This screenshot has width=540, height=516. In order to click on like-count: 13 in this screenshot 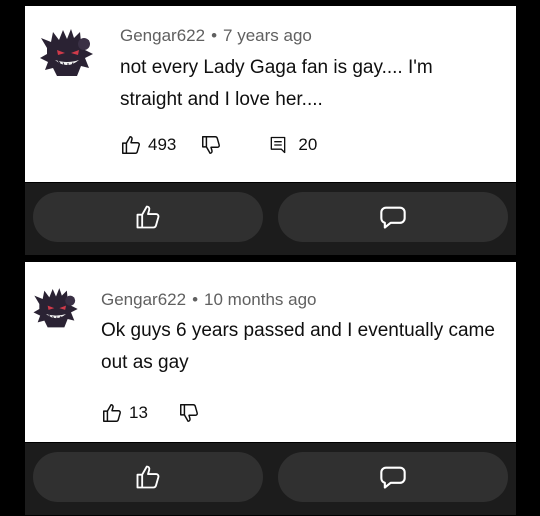, I will do `click(138, 412)`.